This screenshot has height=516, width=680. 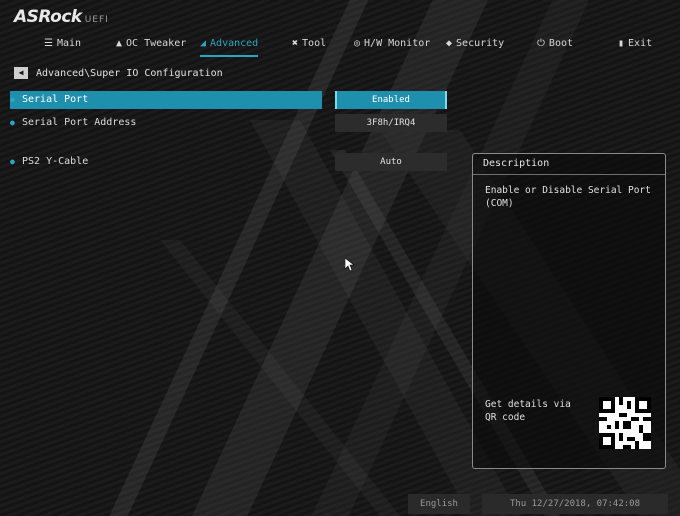 I want to click on tab-oc-tweaker: ▲ OC Tweaker, so click(x=151, y=44).